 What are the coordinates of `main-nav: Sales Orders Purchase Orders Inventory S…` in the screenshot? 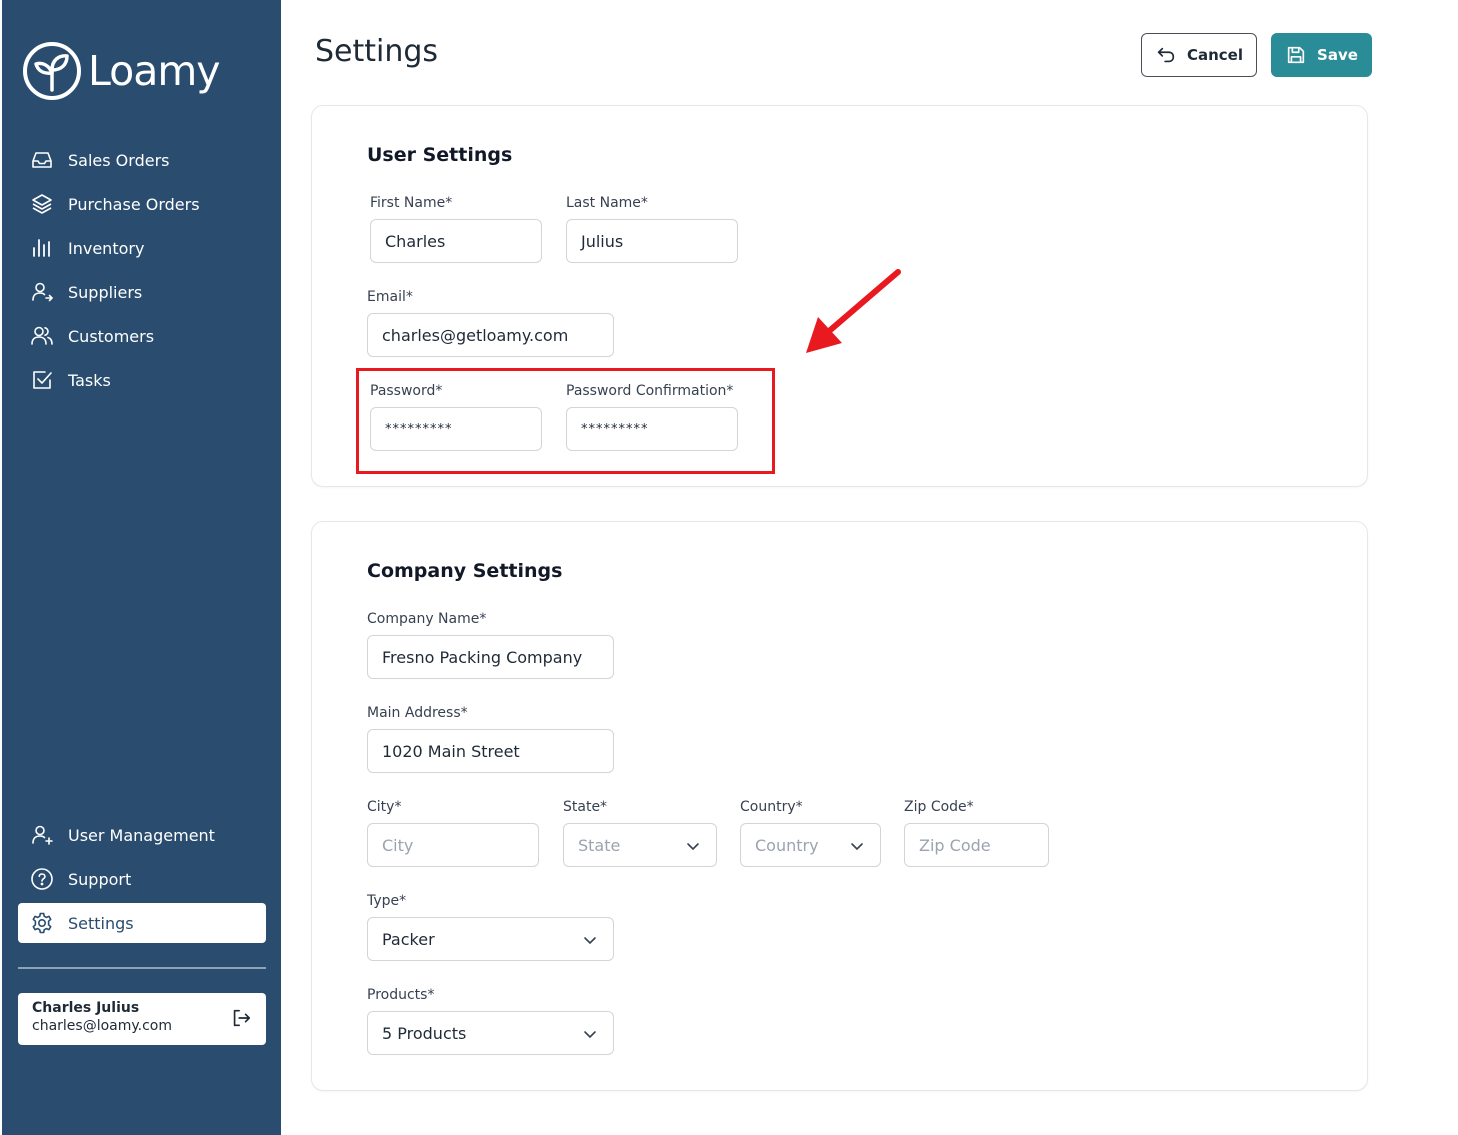 It's located at (142, 272).